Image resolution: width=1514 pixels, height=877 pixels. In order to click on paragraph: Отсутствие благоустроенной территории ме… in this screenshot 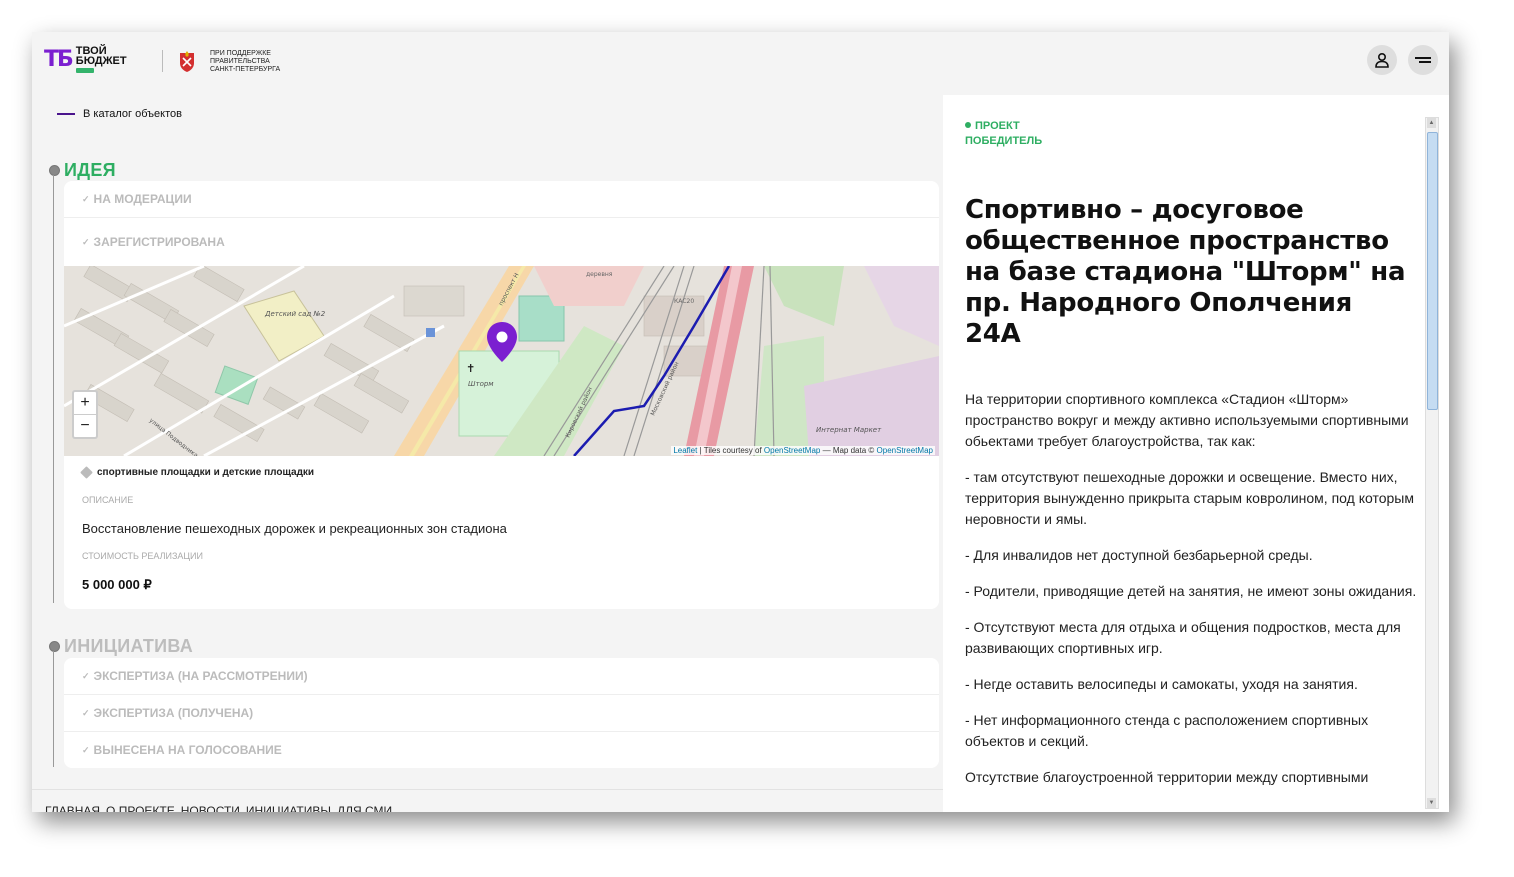, I will do `click(1167, 777)`.